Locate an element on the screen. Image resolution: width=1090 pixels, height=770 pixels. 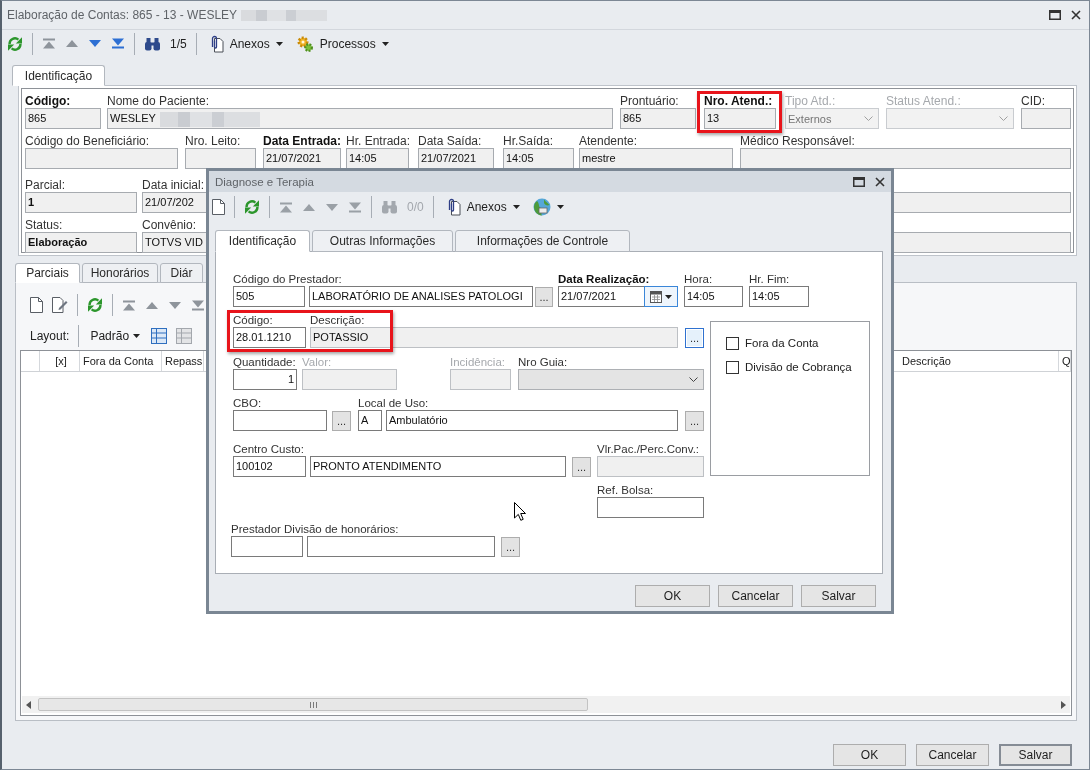
text-field: POTASSIO is located at coordinates (494, 337).